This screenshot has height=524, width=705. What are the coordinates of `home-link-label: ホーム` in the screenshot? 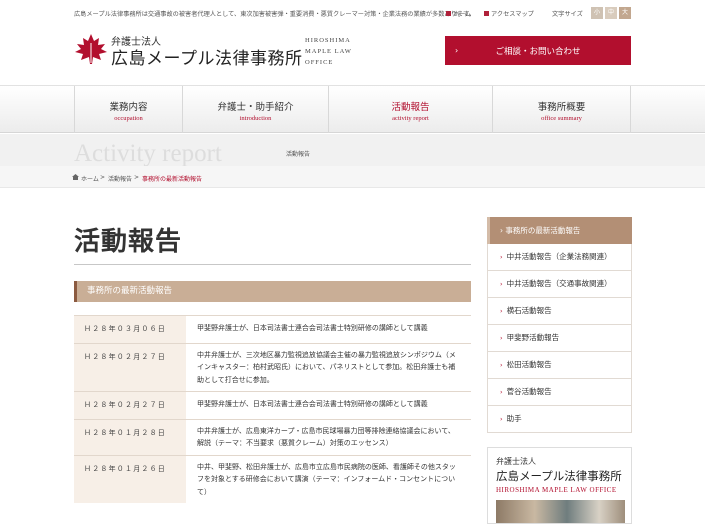 It's located at (462, 14).